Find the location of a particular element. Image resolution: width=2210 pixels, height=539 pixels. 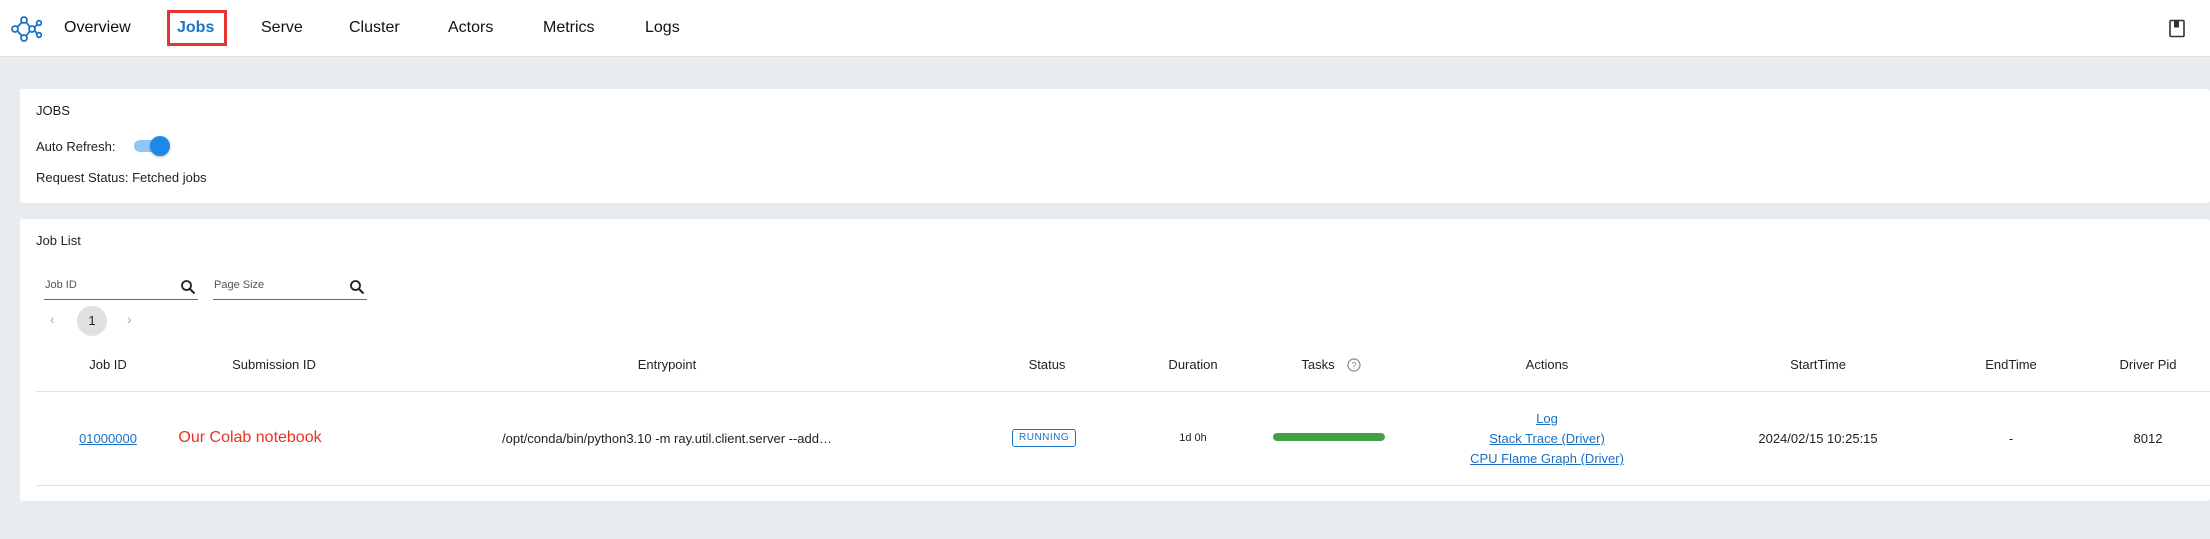

job-id-link: 01000000 is located at coordinates (108, 438).